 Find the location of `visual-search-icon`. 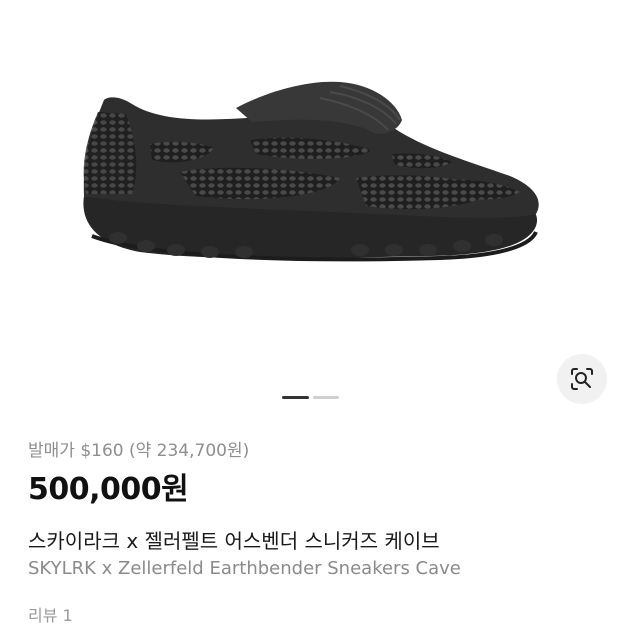

visual-search-icon is located at coordinates (582, 379).